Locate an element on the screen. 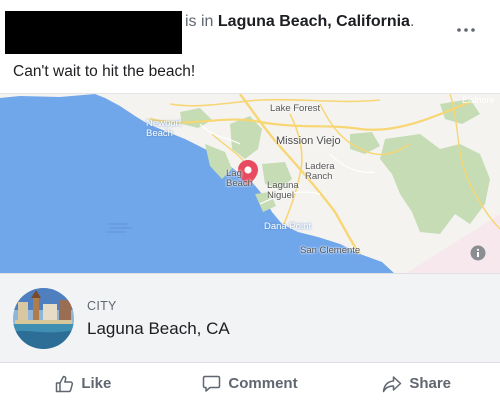  post-actions-bar: Like Comment Share is located at coordinates (250, 383).